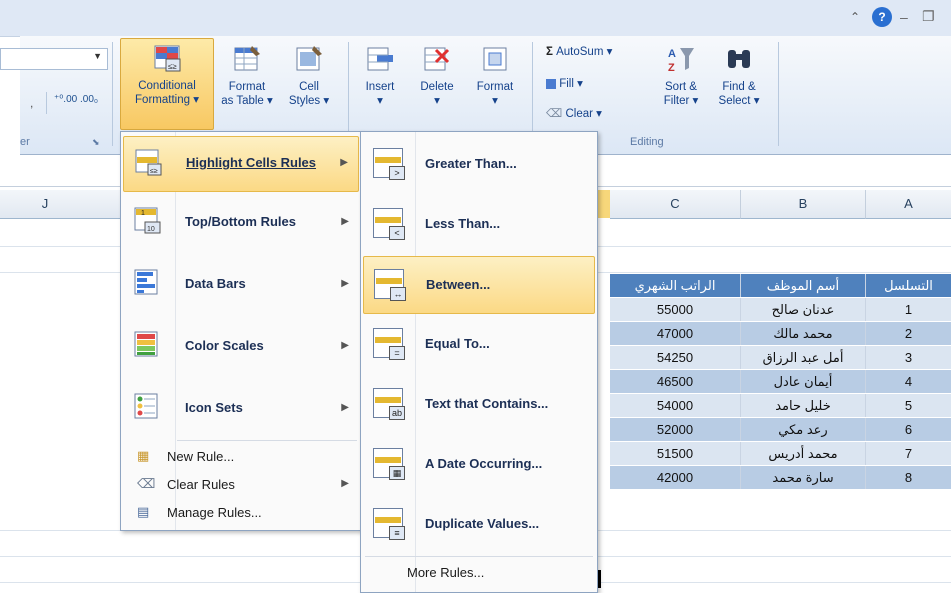 The height and width of the screenshot is (593, 951). What do you see at coordinates (908, 357) in the screenshot?
I see `cell-sequence: 3` at bounding box center [908, 357].